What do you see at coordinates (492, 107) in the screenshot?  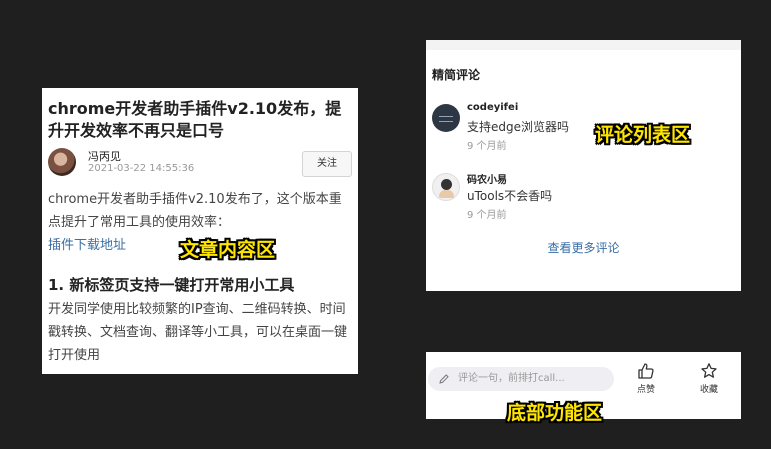 I see `commenter-name: codeyifei` at bounding box center [492, 107].